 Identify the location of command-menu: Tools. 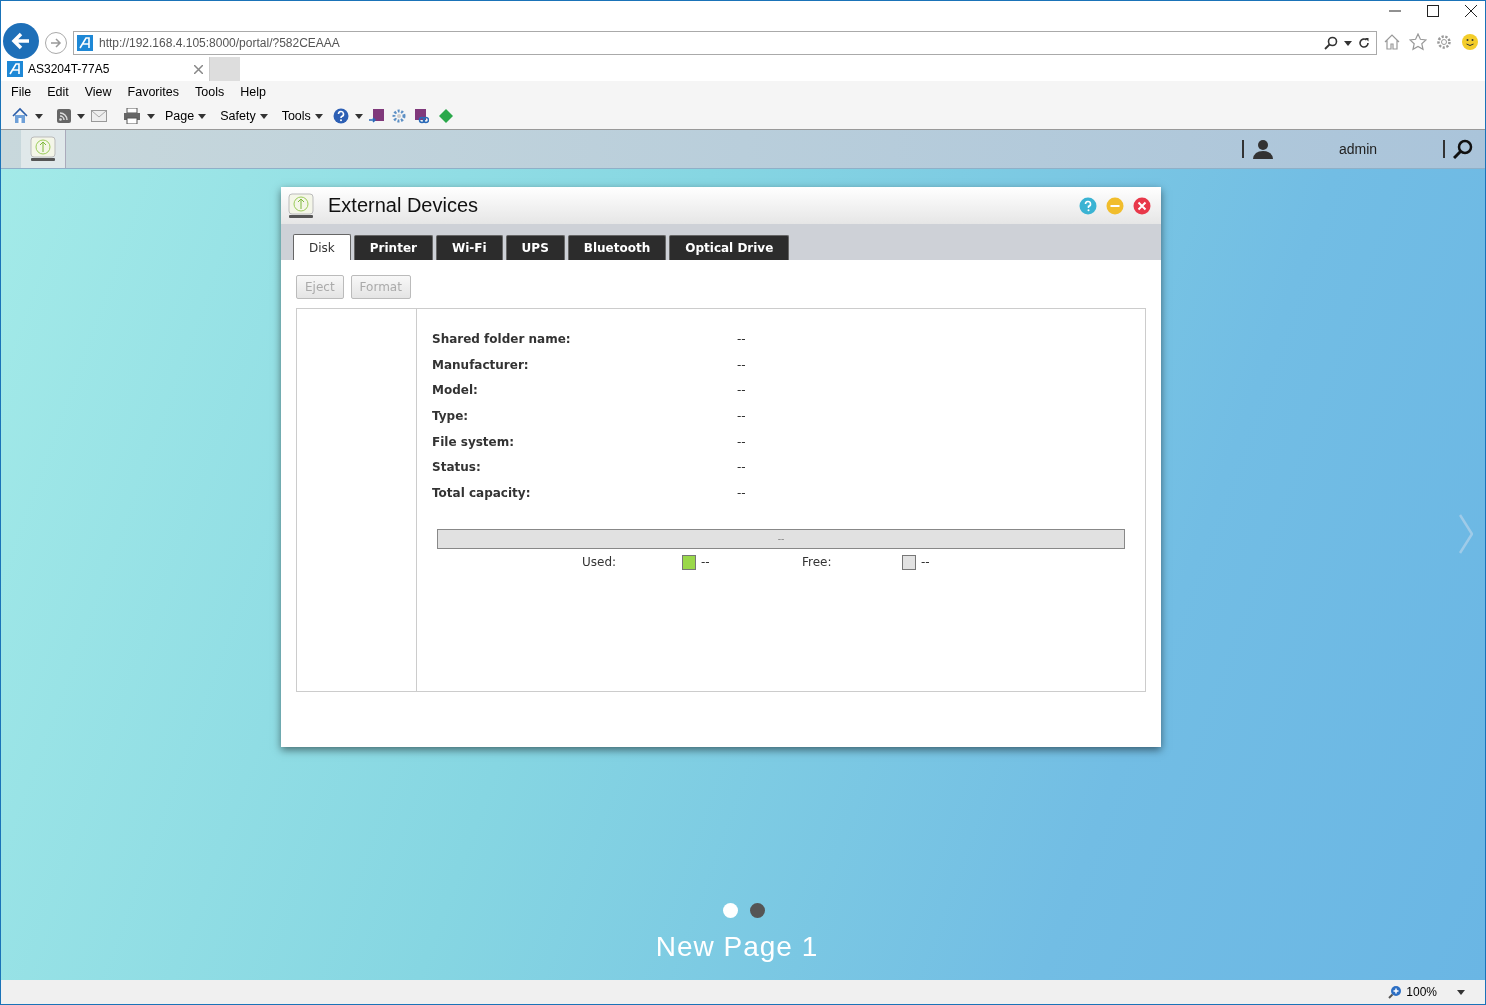
(302, 116).